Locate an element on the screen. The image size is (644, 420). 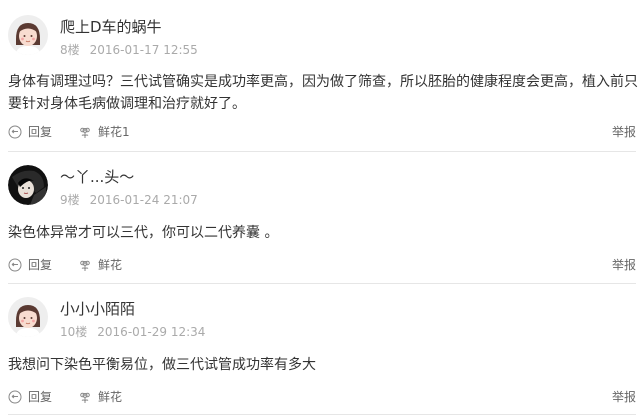
flower-button: 鲜花1 is located at coordinates (104, 131).